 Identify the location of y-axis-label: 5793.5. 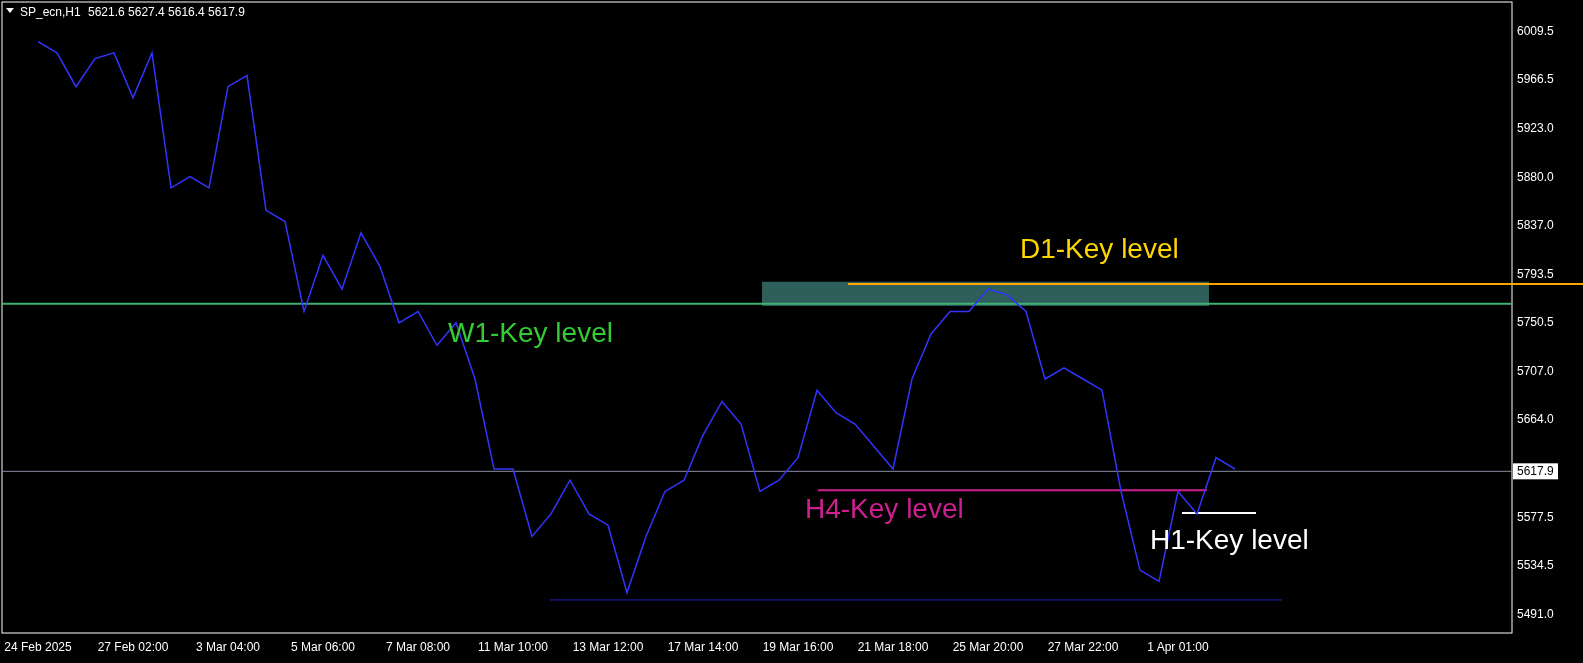
(1535, 273).